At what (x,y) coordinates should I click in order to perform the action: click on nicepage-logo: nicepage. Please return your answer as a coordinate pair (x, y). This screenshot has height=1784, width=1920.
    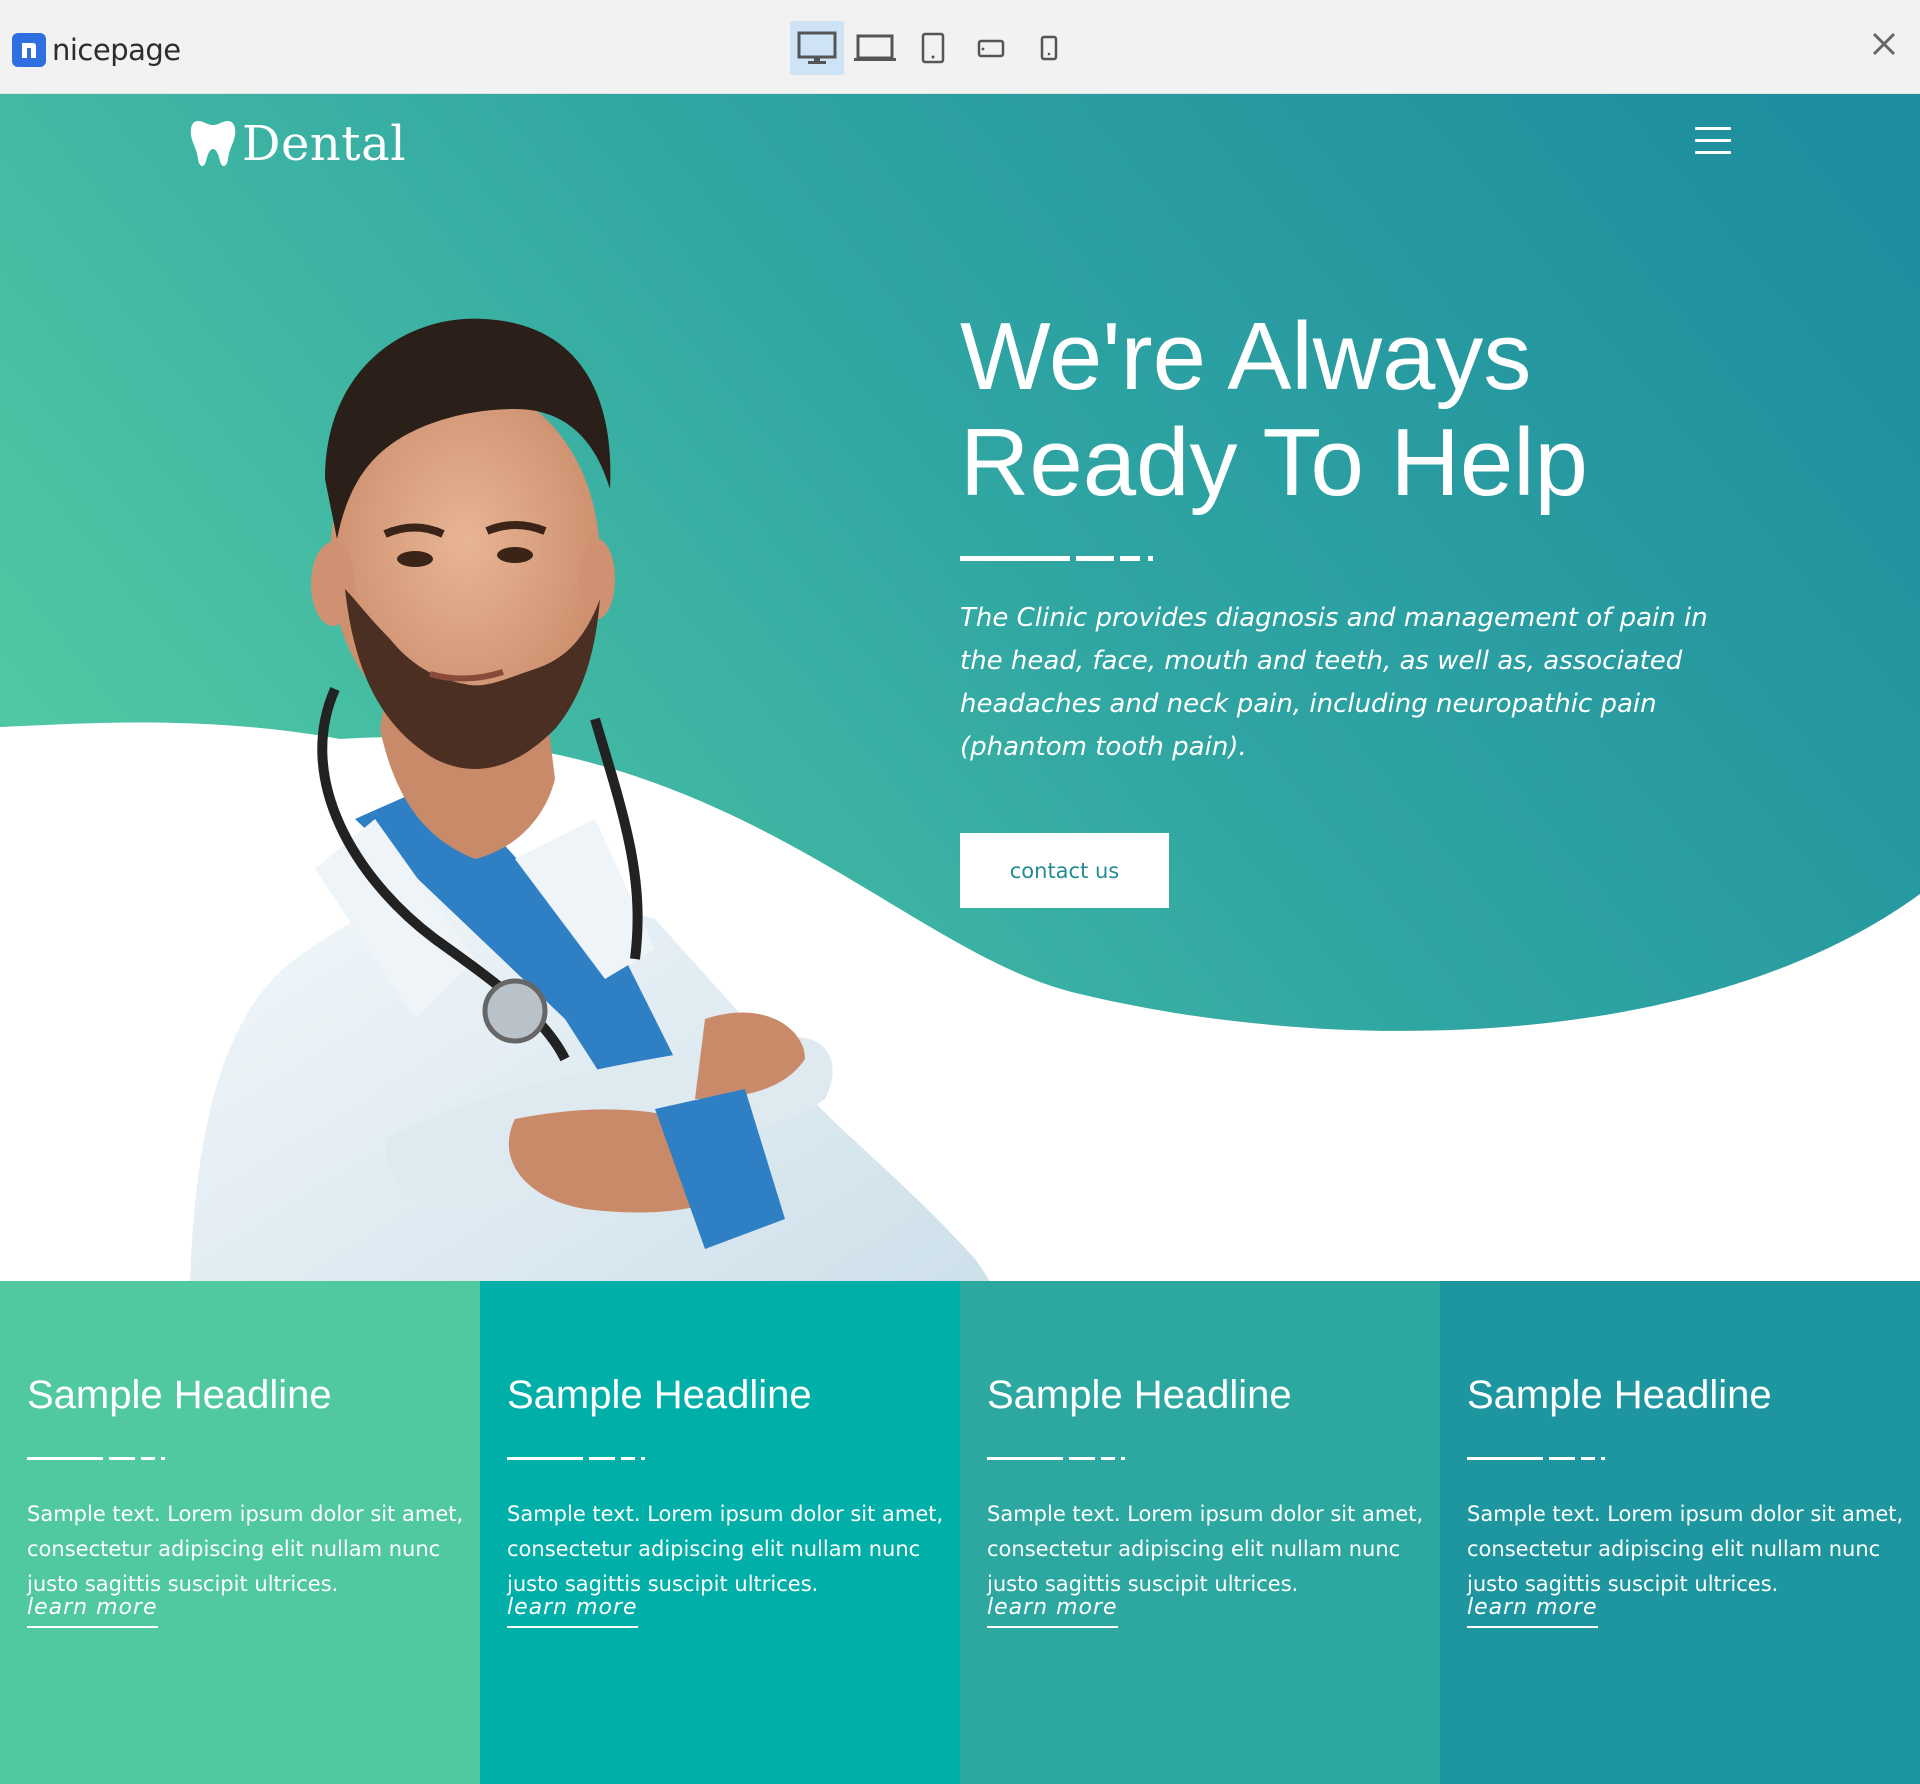
    Looking at the image, I should click on (96, 50).